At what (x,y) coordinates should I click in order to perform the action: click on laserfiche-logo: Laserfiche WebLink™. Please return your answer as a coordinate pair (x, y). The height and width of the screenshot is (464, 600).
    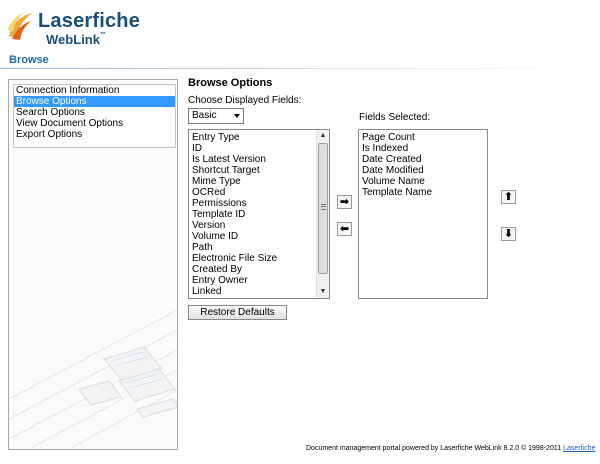
    Looking at the image, I should click on (106, 28).